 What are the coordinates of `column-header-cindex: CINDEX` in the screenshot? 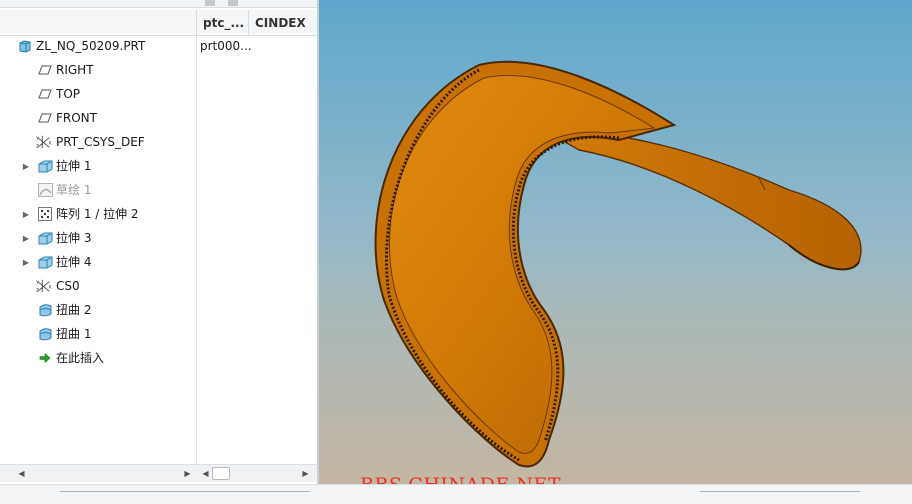 It's located at (282, 23).